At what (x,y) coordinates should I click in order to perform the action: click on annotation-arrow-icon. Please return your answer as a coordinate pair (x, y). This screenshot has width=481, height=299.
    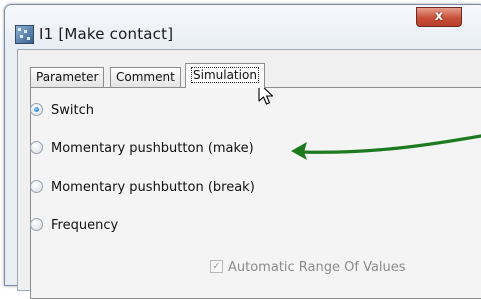
    Looking at the image, I should click on (386, 147).